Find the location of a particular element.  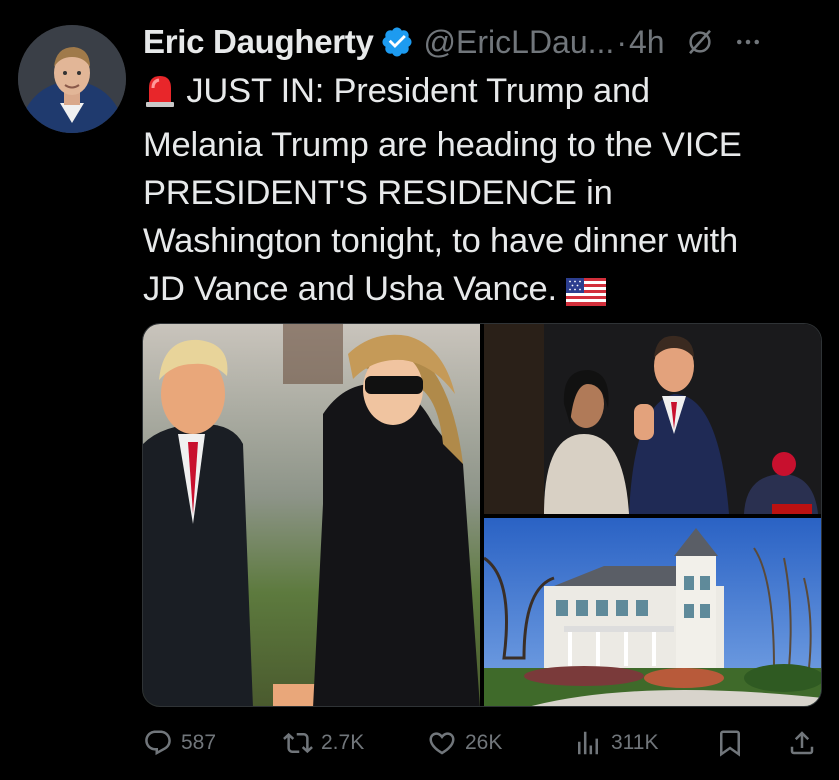

views-count: 311K is located at coordinates (635, 742).